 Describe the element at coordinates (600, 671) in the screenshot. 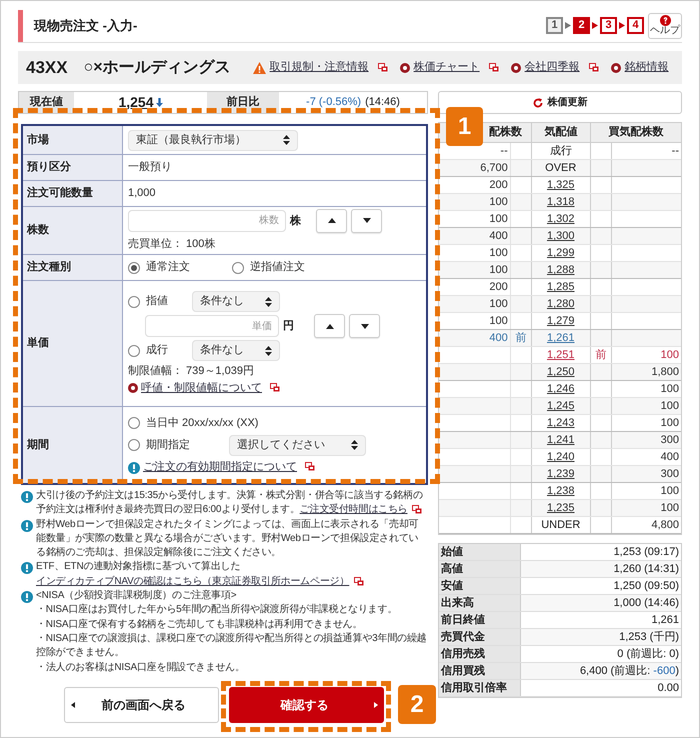

I see `stats-value: 6,400 (前週比: -600)` at that location.